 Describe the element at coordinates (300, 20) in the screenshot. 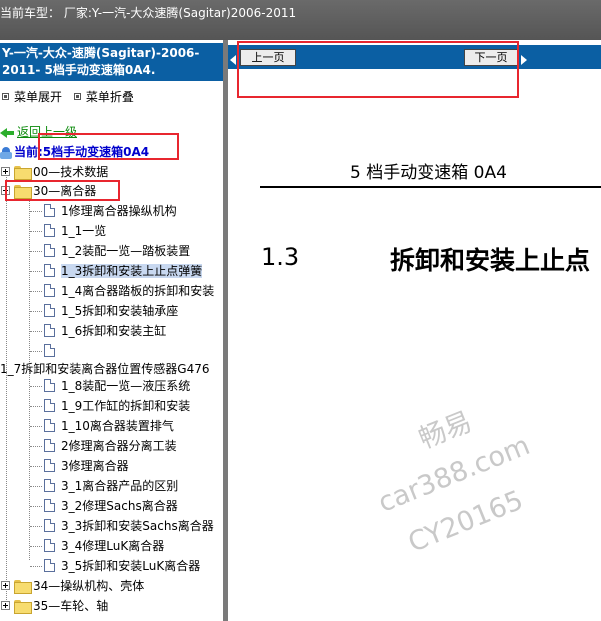

I see `window-titlebar: 当前车型： 厂家:Y-一汽-大众速腾(Sagitar)2006-2011` at that location.